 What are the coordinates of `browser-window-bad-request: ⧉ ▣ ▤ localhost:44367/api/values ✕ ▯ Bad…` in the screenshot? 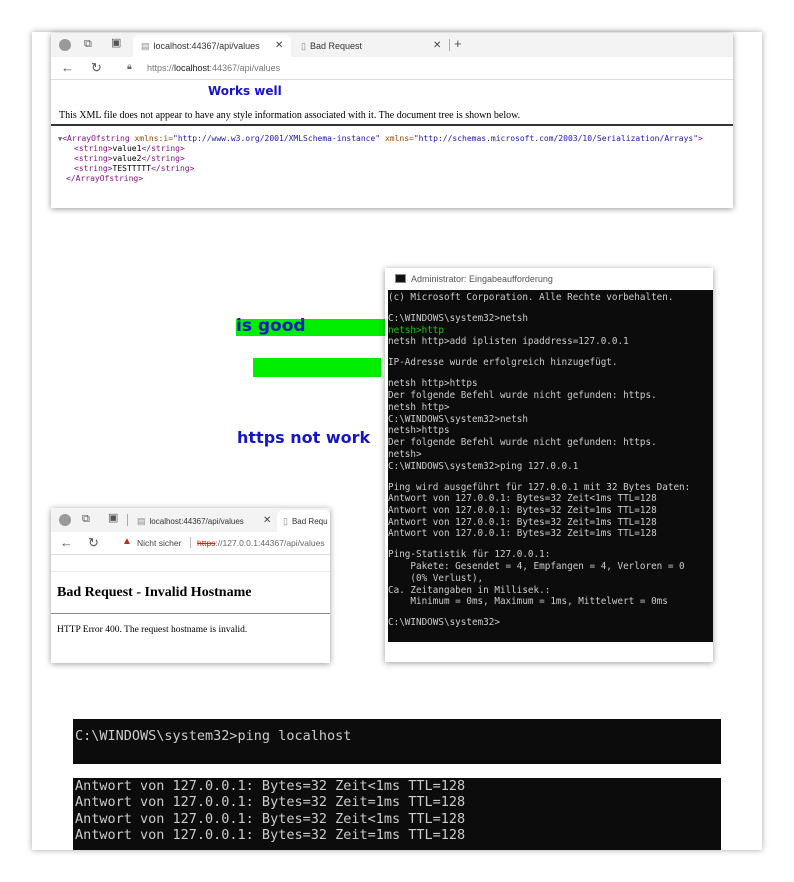 It's located at (190, 585).